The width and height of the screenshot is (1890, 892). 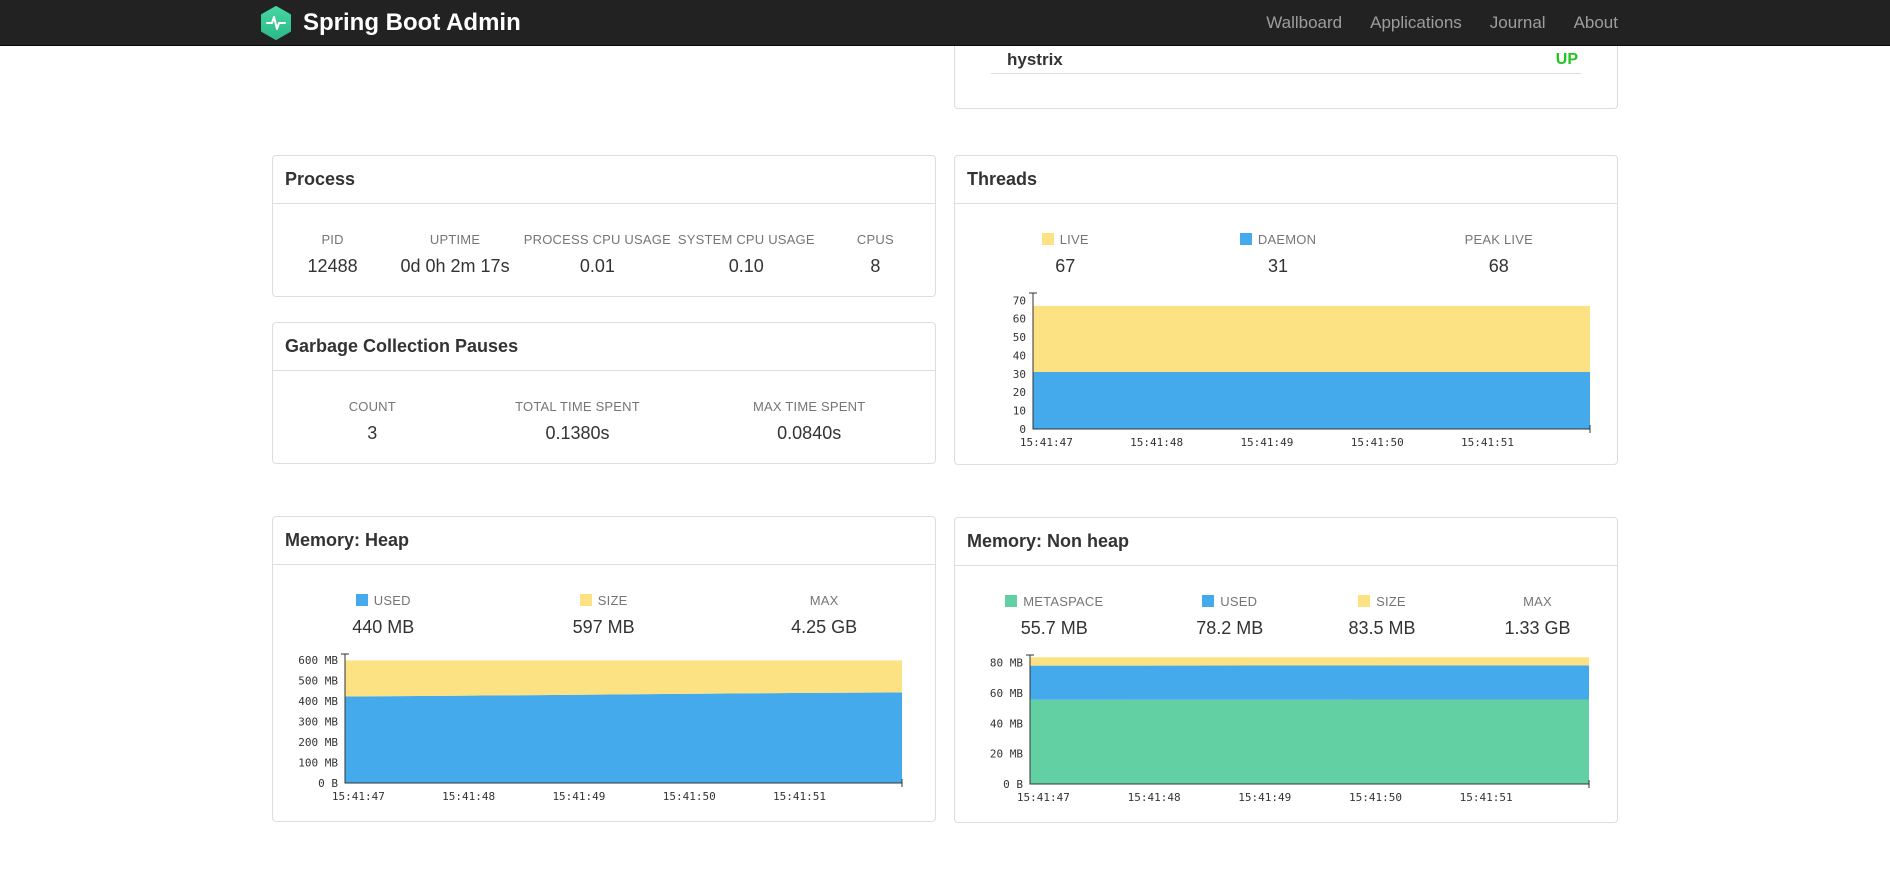 I want to click on health-indicator-name: hystrix, so click(x=1035, y=59).